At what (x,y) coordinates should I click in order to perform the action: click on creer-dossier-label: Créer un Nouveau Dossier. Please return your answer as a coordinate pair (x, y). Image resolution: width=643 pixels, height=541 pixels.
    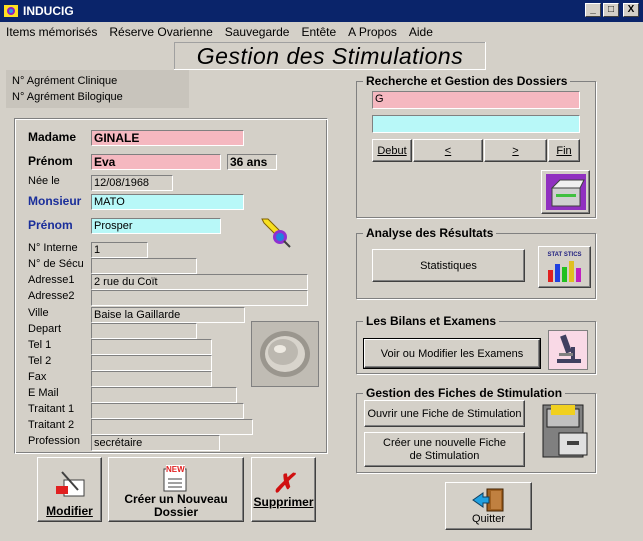
    Looking at the image, I should click on (176, 505).